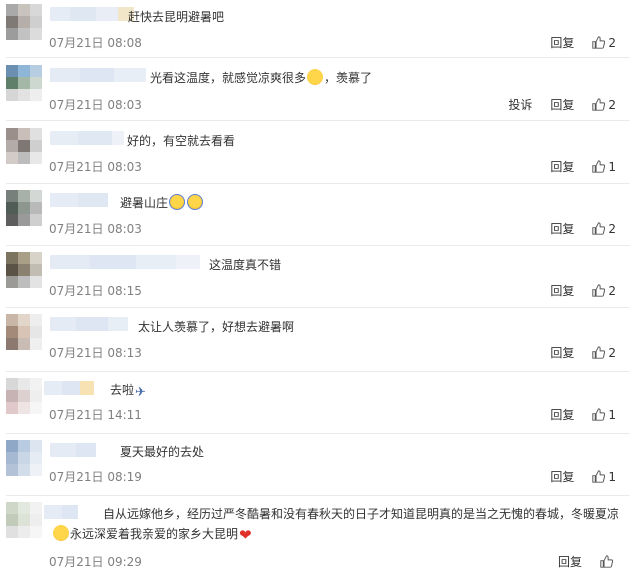  What do you see at coordinates (245, 265) in the screenshot?
I see `comment-text: 这温度真不错` at bounding box center [245, 265].